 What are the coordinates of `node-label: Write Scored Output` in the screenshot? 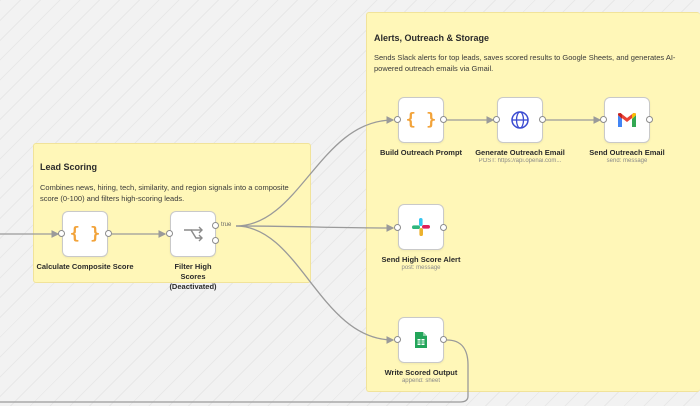 It's located at (421, 372).